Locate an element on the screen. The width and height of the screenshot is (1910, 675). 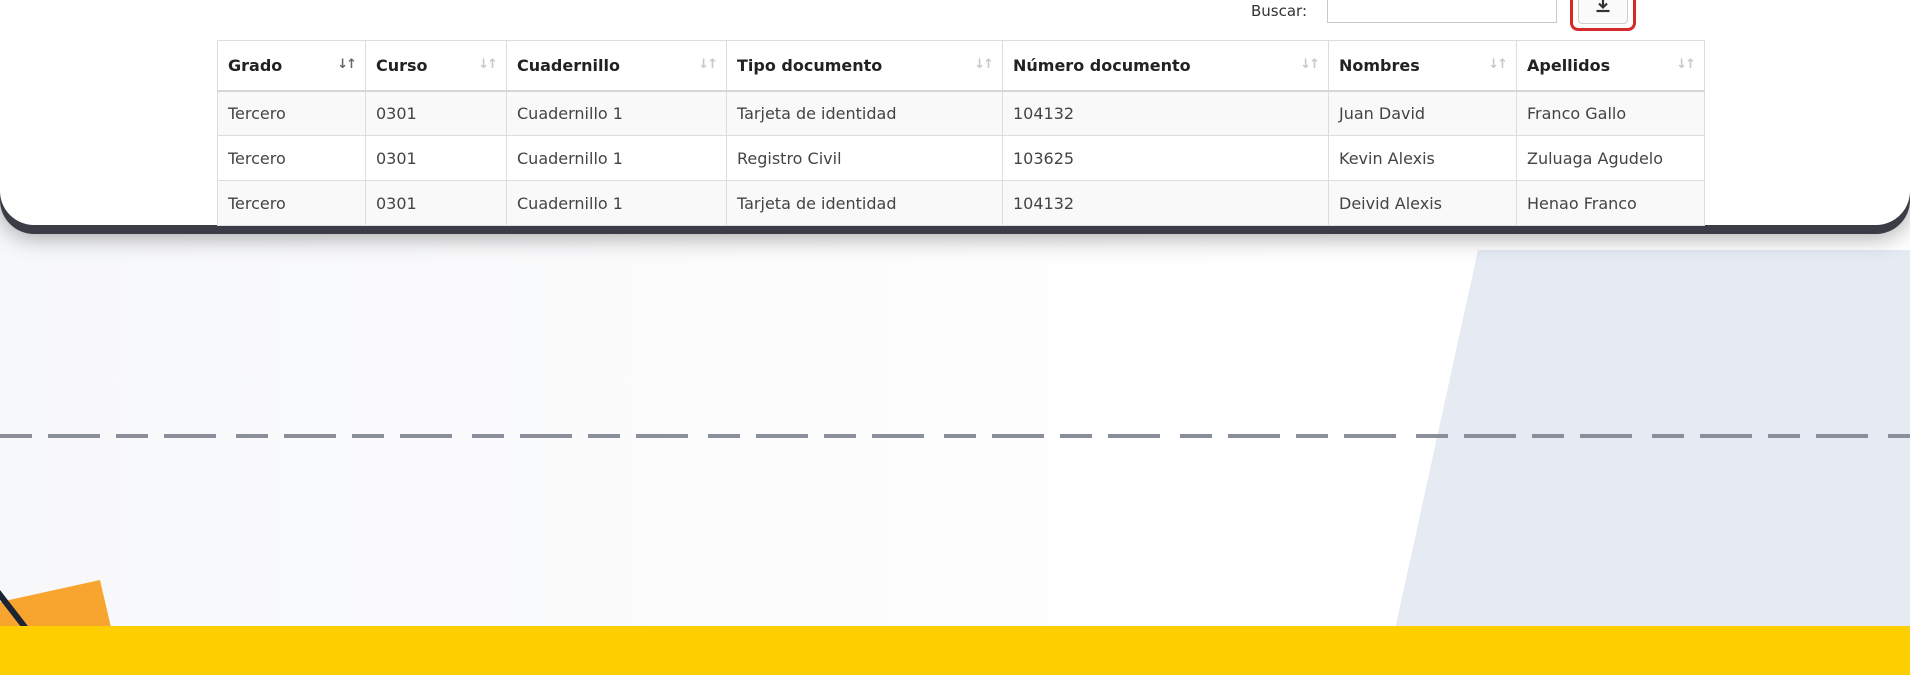
sort-asc-icon: ↓↑ is located at coordinates (347, 64).